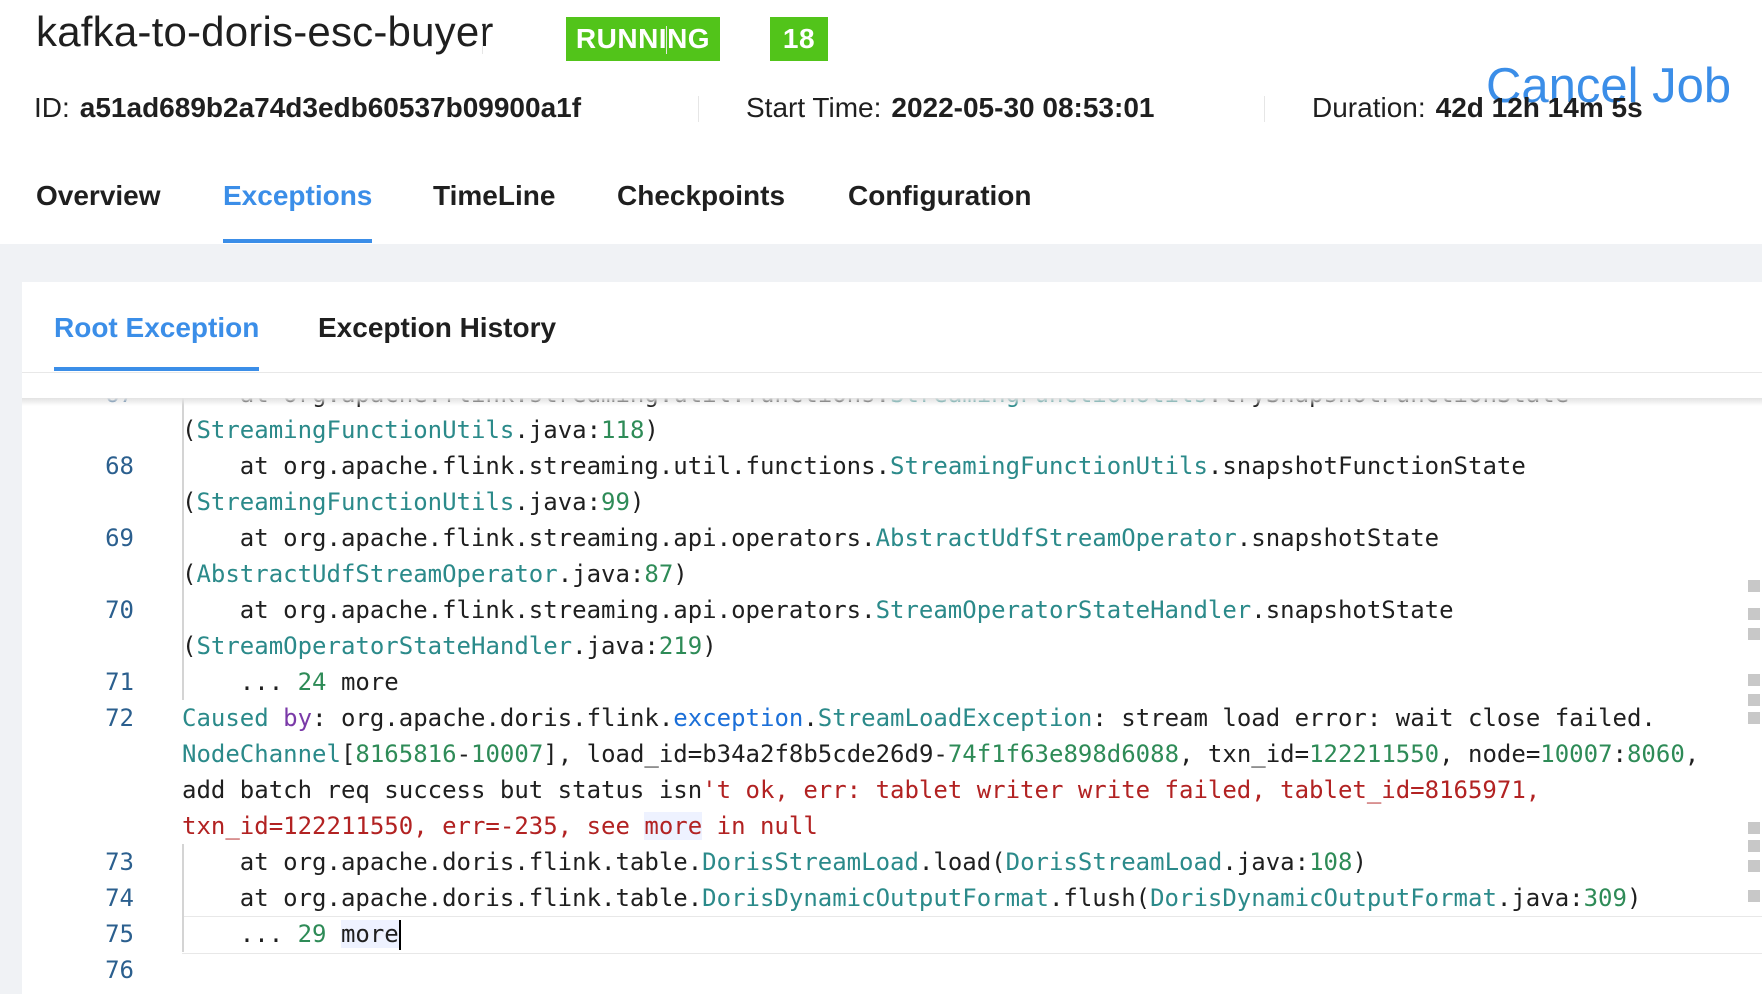 This screenshot has width=1762, height=994. I want to click on code-text: (AbstractUdfStreamOperator.java:87), so click(435, 574).